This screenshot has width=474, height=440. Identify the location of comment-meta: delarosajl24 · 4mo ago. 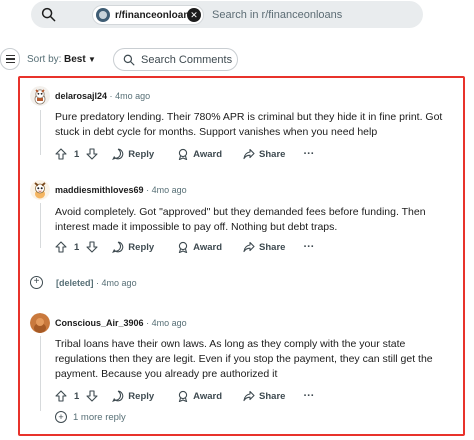
(102, 96).